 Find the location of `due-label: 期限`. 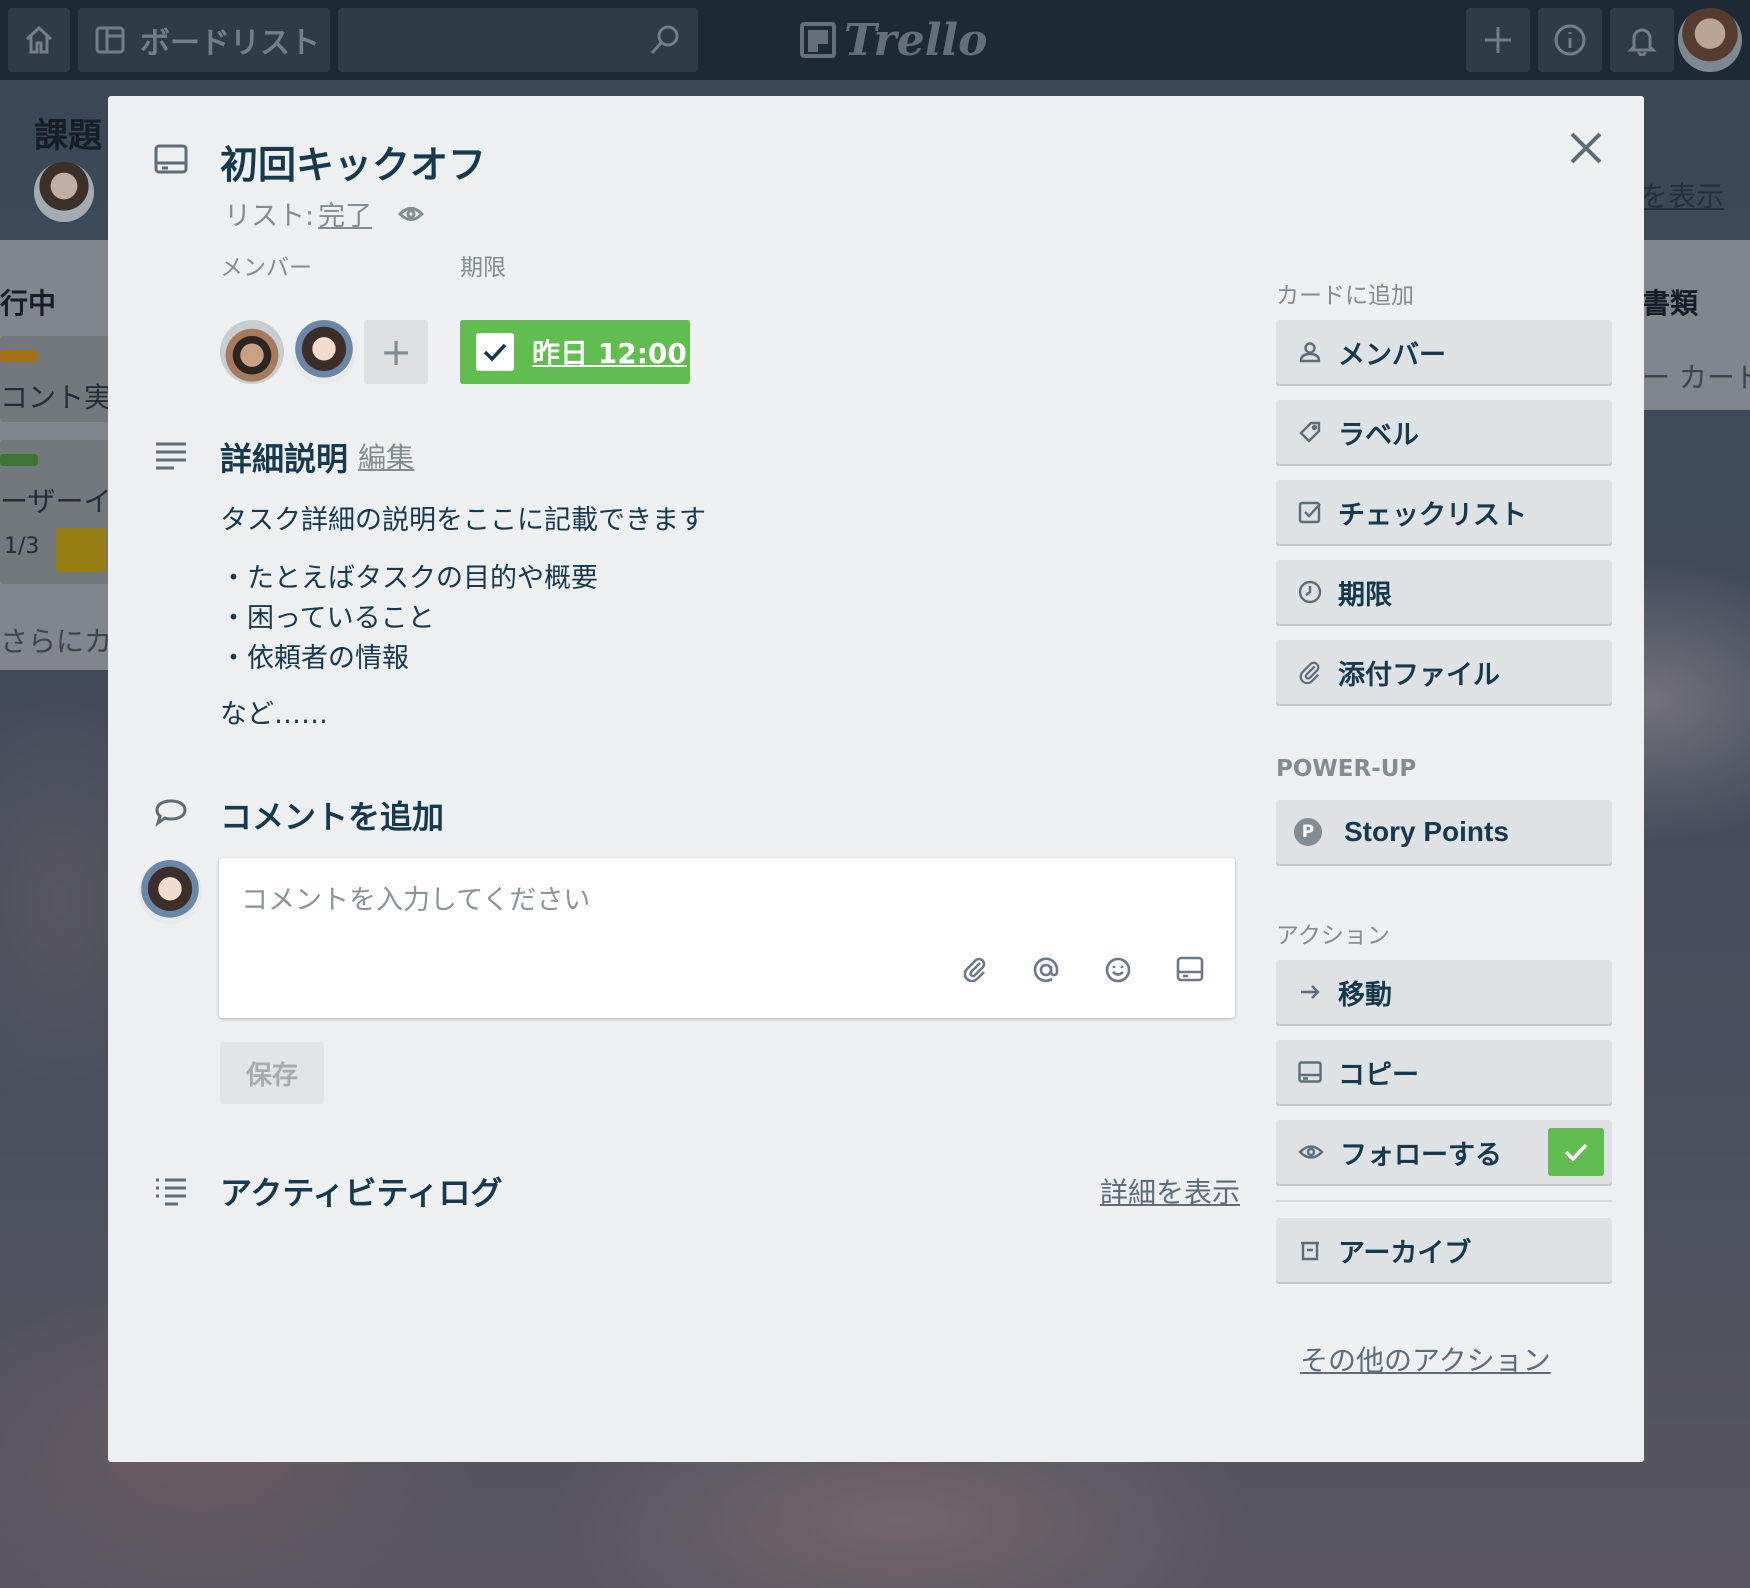

due-label: 期限 is located at coordinates (483, 268).